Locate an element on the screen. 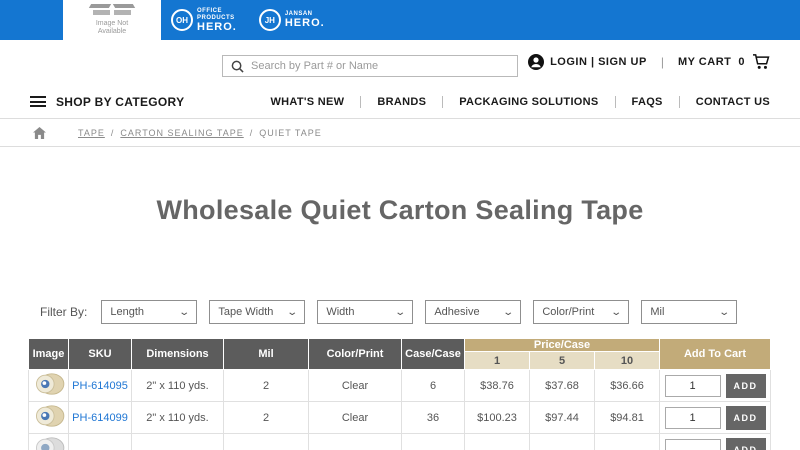 The width and height of the screenshot is (800, 450). filter-dropdown-tape-width: Tape Width ⌄ is located at coordinates (257, 312).